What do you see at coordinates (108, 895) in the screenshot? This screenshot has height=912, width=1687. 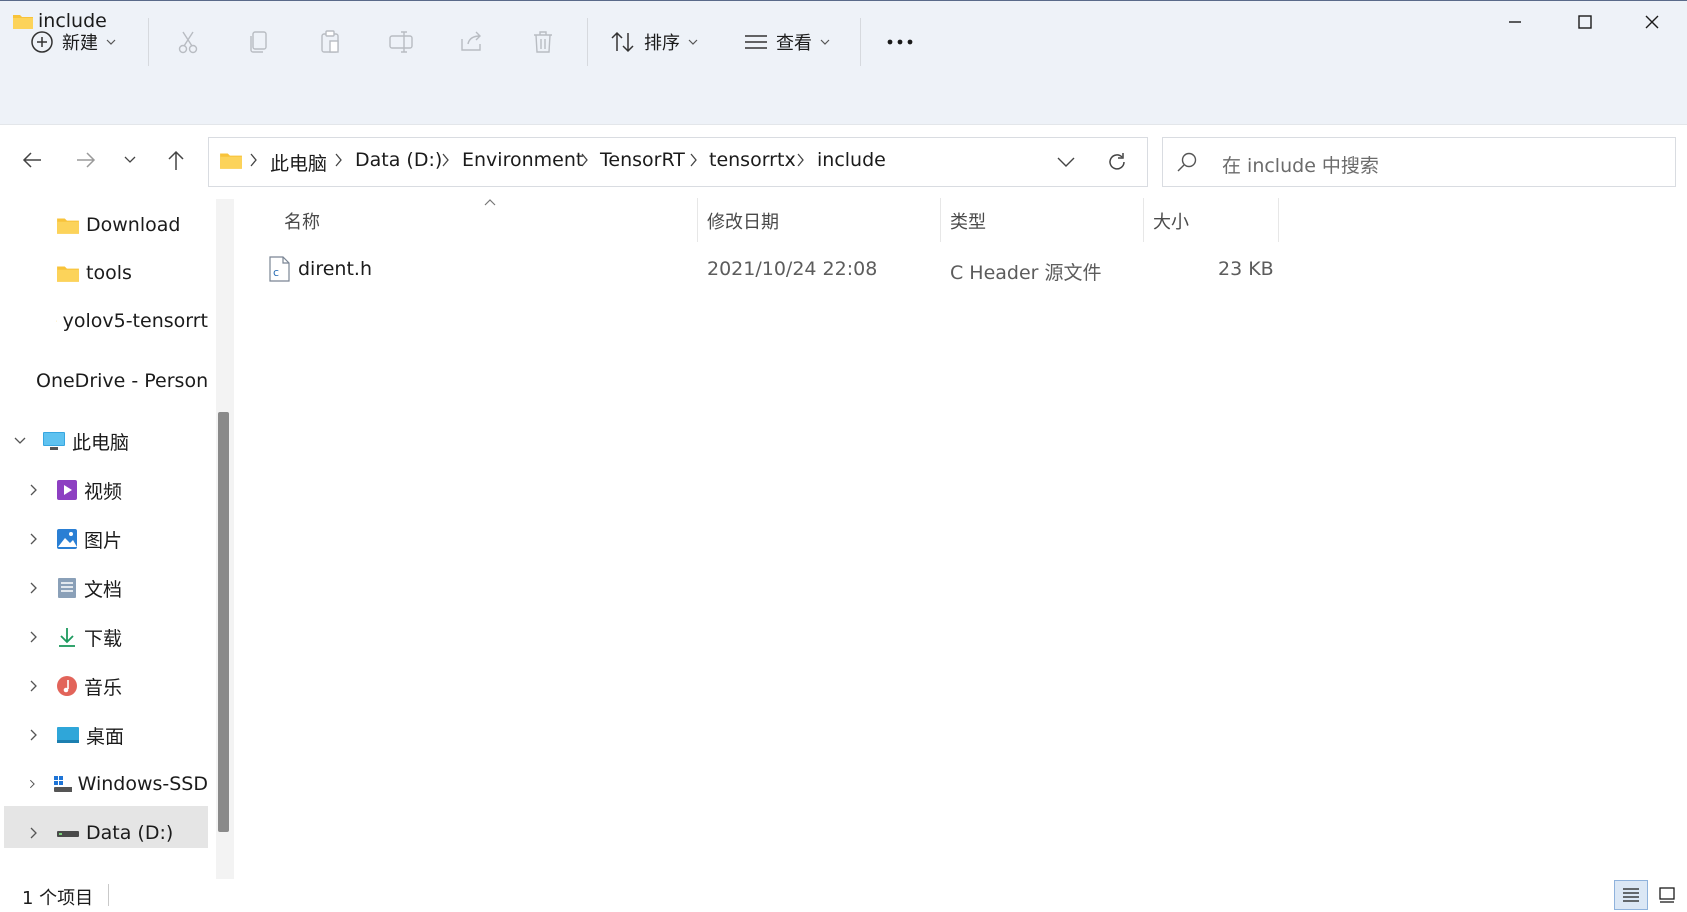 I see `status-divider` at bounding box center [108, 895].